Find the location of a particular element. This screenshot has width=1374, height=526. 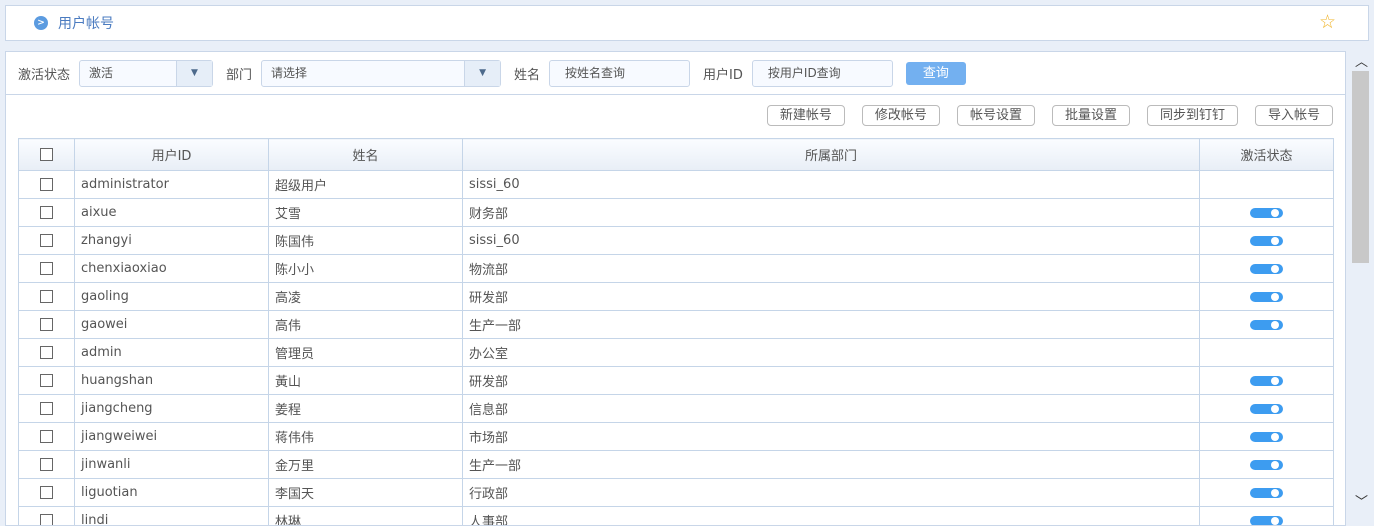

table-row: liguotian 李国天 行政部 is located at coordinates (676, 493).